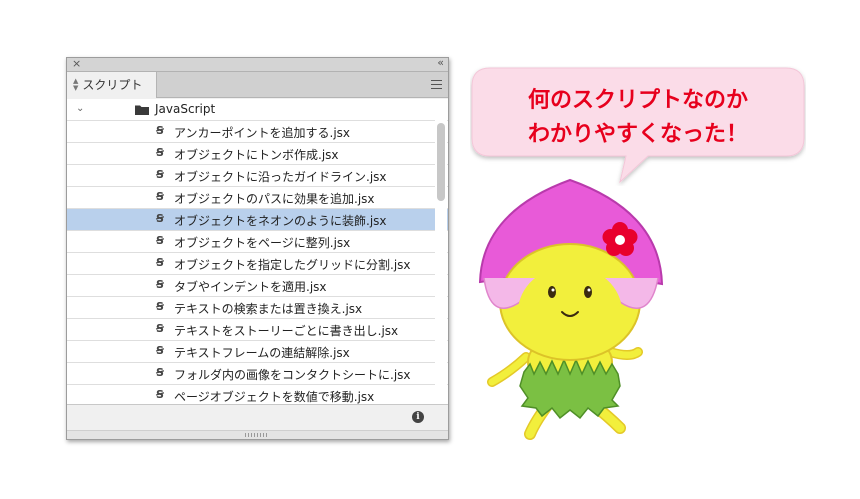  I want to click on script-label: オブジェクトにトンボ作成.jsx, so click(256, 155).